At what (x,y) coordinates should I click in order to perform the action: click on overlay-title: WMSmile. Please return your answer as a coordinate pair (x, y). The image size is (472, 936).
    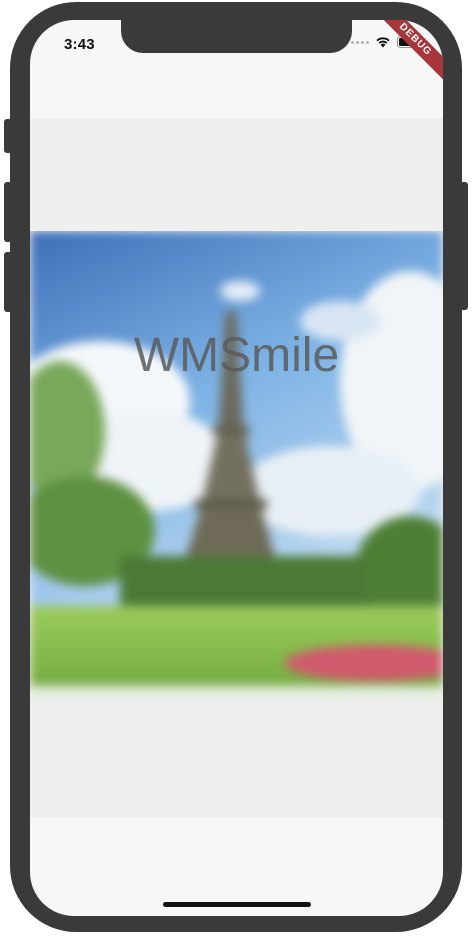
    Looking at the image, I should click on (236, 355).